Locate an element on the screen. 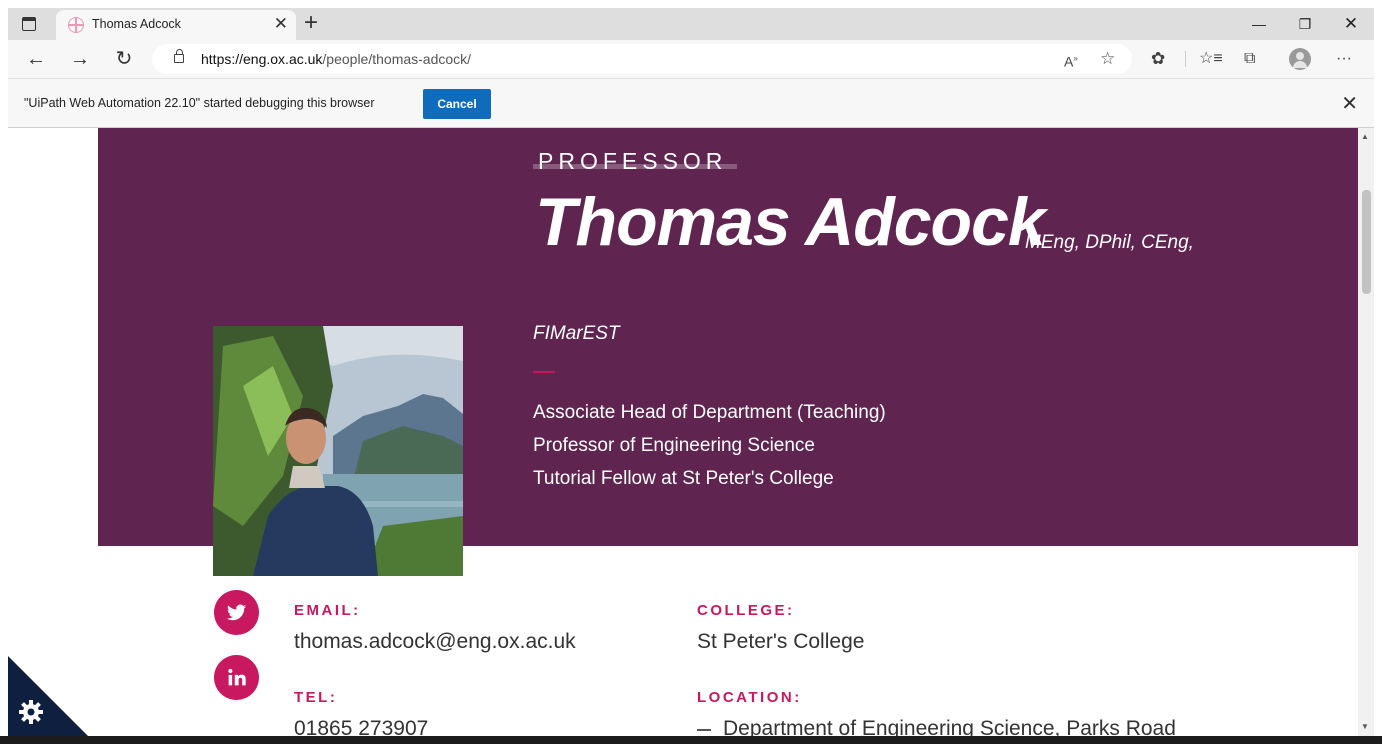  location-label: LOCATION: is located at coordinates (749, 697).